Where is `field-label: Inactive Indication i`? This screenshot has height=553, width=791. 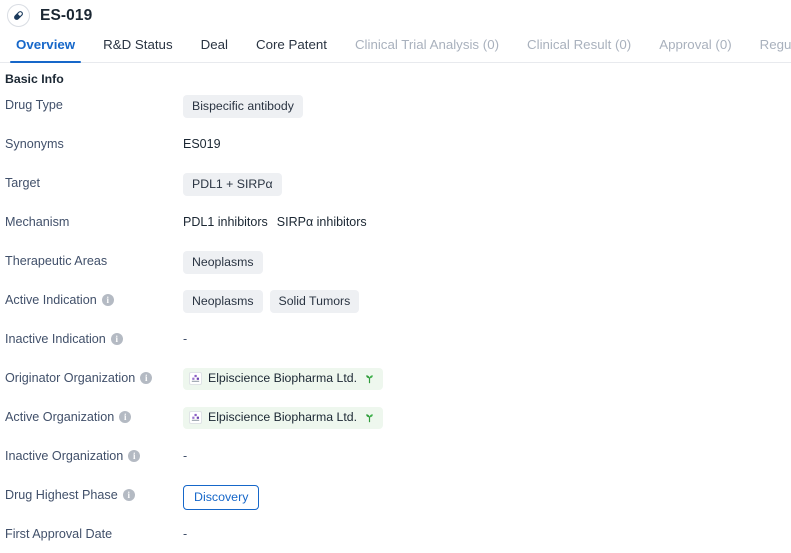 field-label: Inactive Indication i is located at coordinates (94, 338).